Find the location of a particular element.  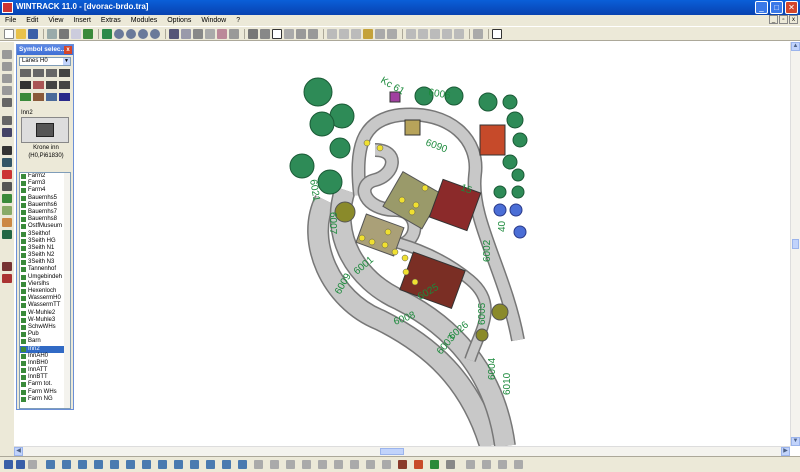

house-icon is located at coordinates (402, 464).